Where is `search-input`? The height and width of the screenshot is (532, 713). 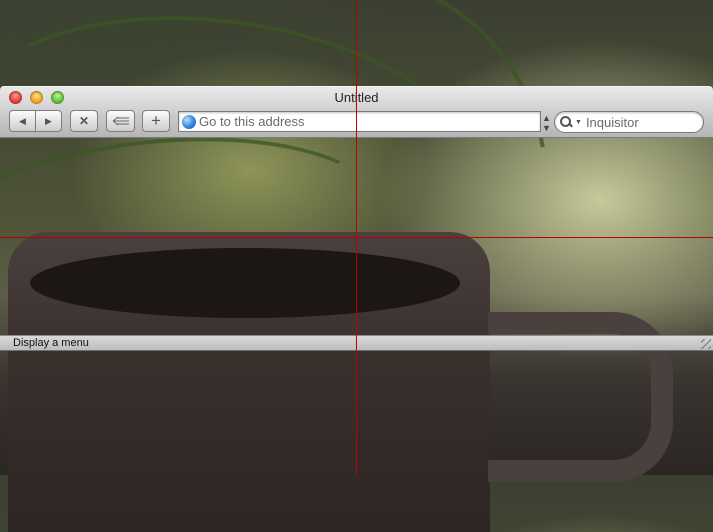 search-input is located at coordinates (640, 122).